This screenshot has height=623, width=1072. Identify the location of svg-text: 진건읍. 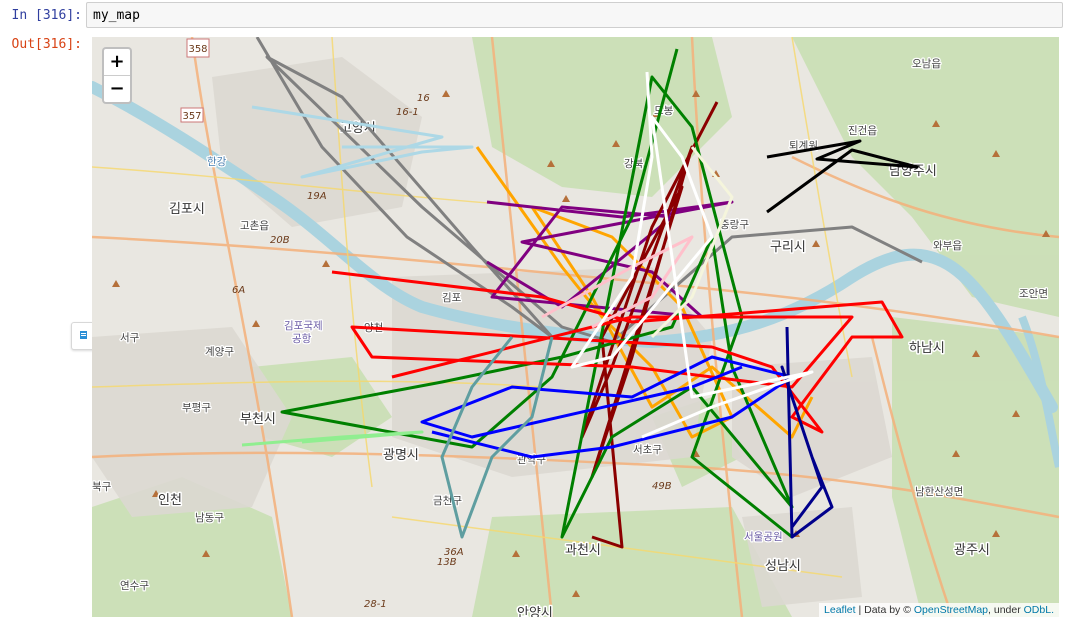
(862, 131).